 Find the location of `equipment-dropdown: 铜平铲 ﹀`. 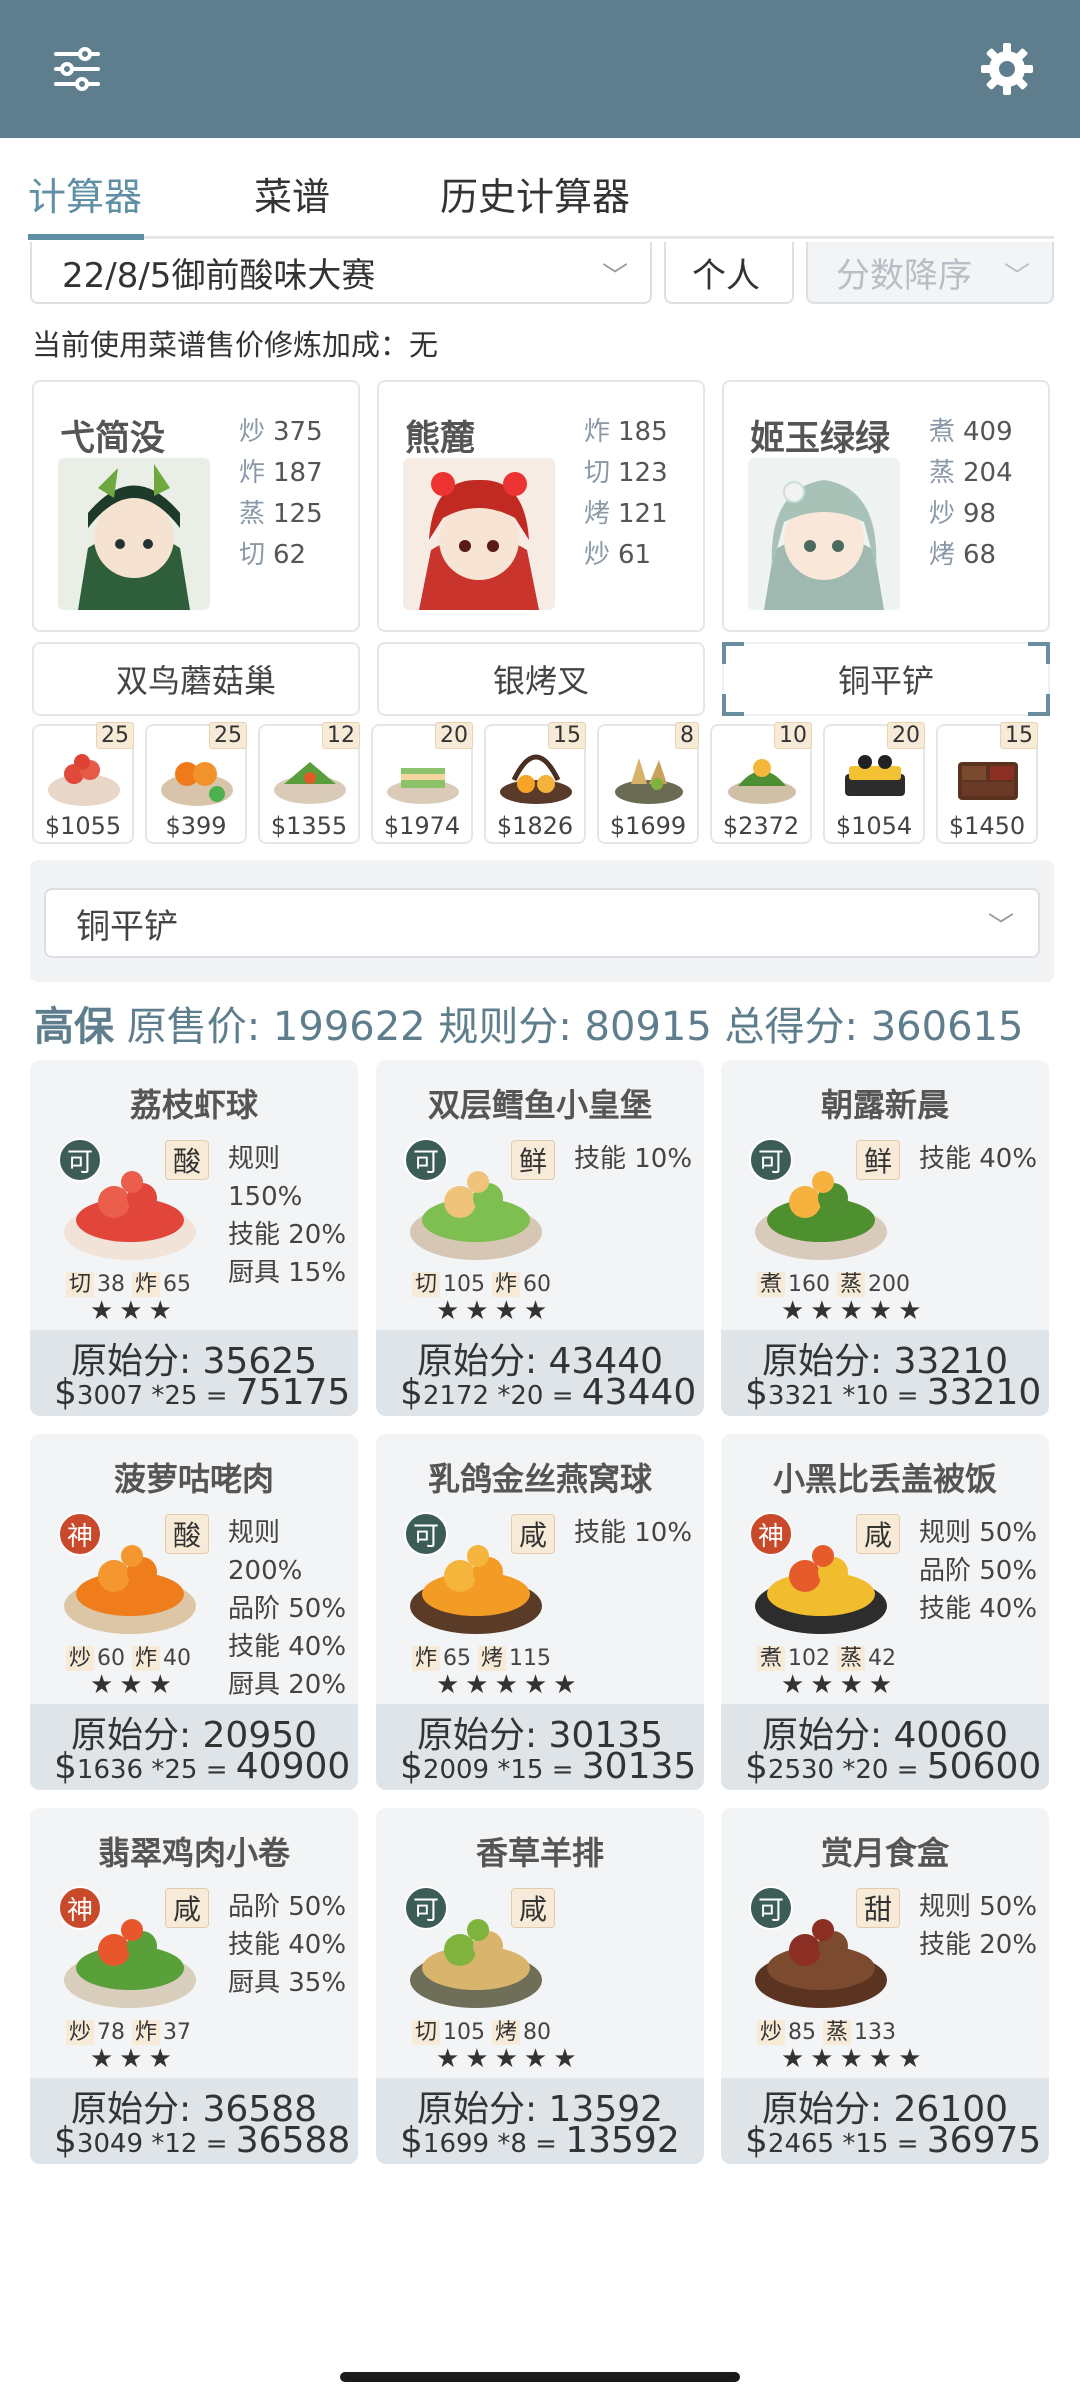

equipment-dropdown: 铜平铲 ﹀ is located at coordinates (542, 923).